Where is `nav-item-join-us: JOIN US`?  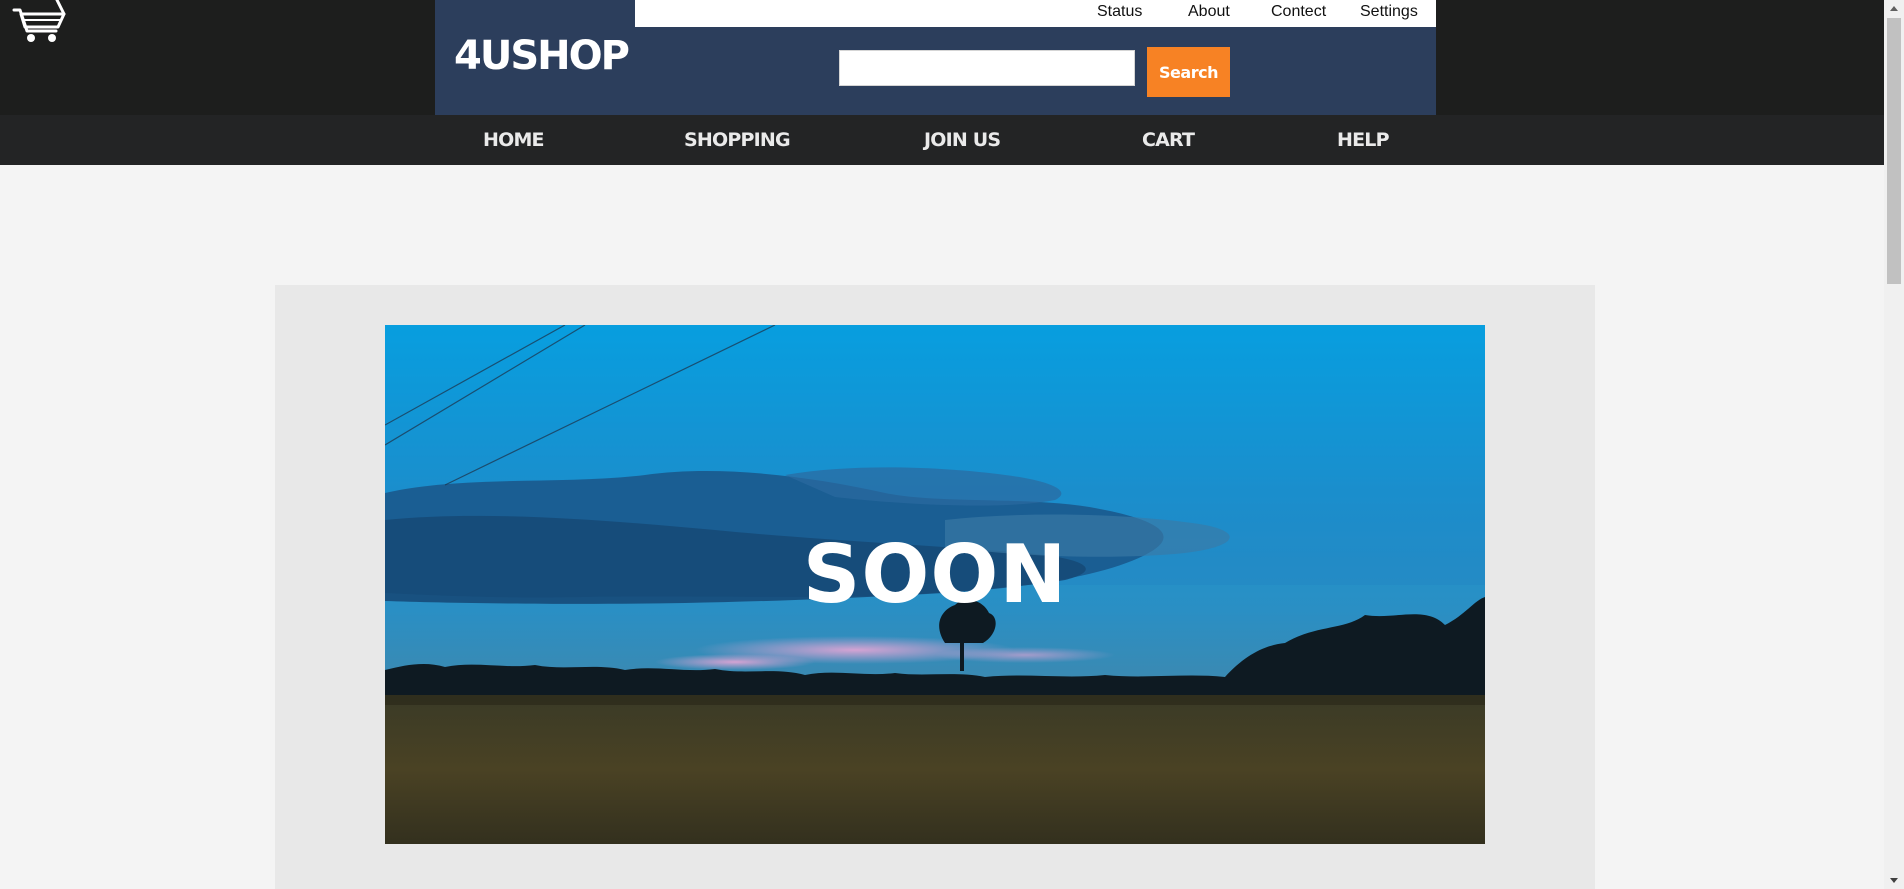 nav-item-join-us: JOIN US is located at coordinates (962, 140).